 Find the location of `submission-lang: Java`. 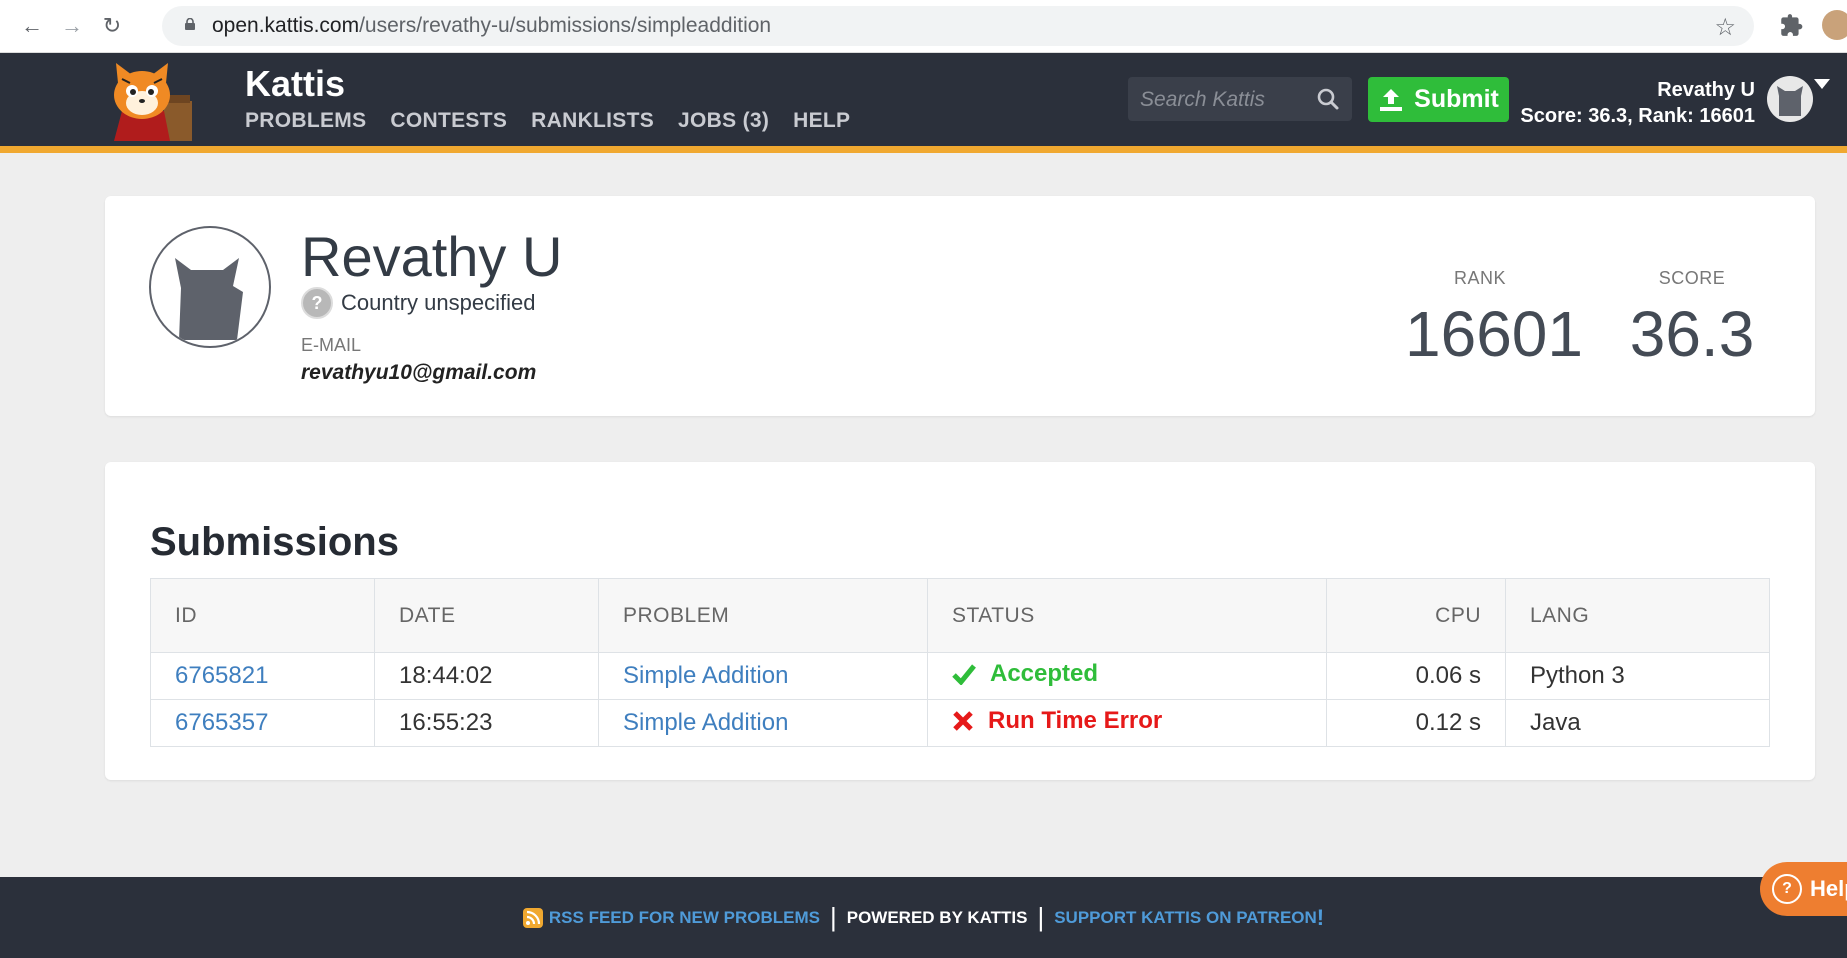

submission-lang: Java is located at coordinates (1637, 723).